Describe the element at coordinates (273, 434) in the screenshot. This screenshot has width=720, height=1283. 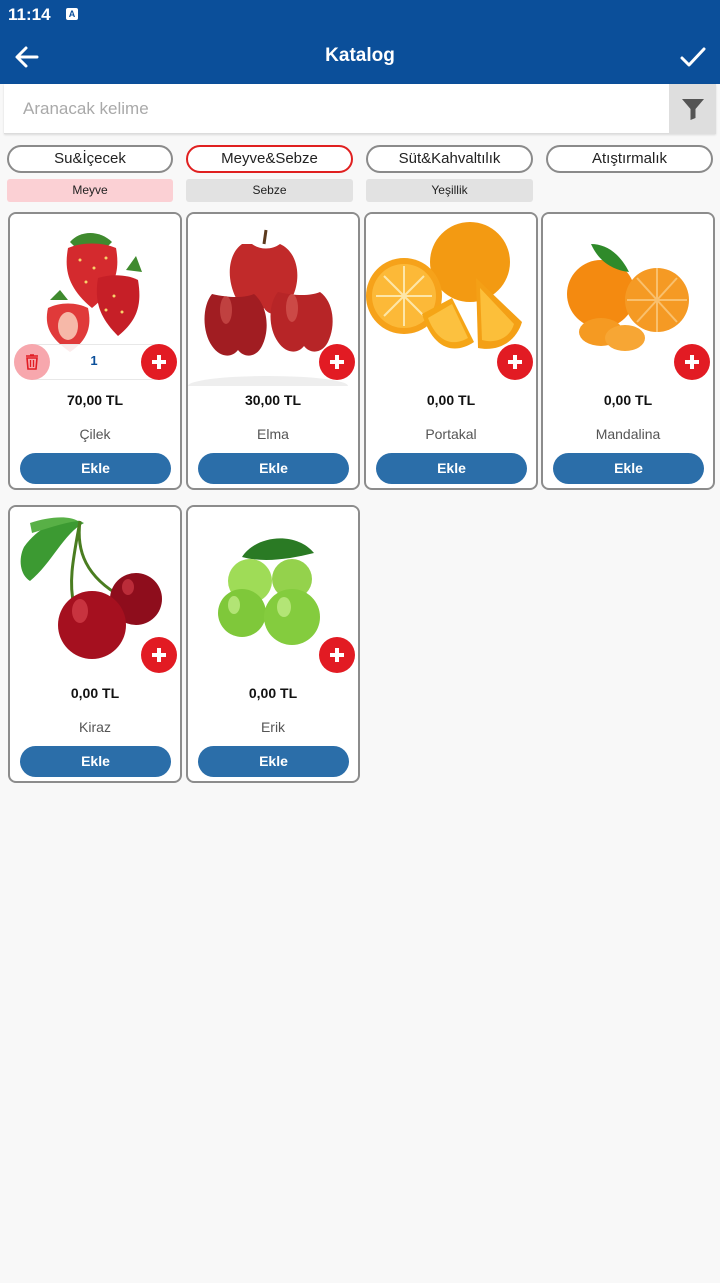
I see `product-name: Elma` at that location.